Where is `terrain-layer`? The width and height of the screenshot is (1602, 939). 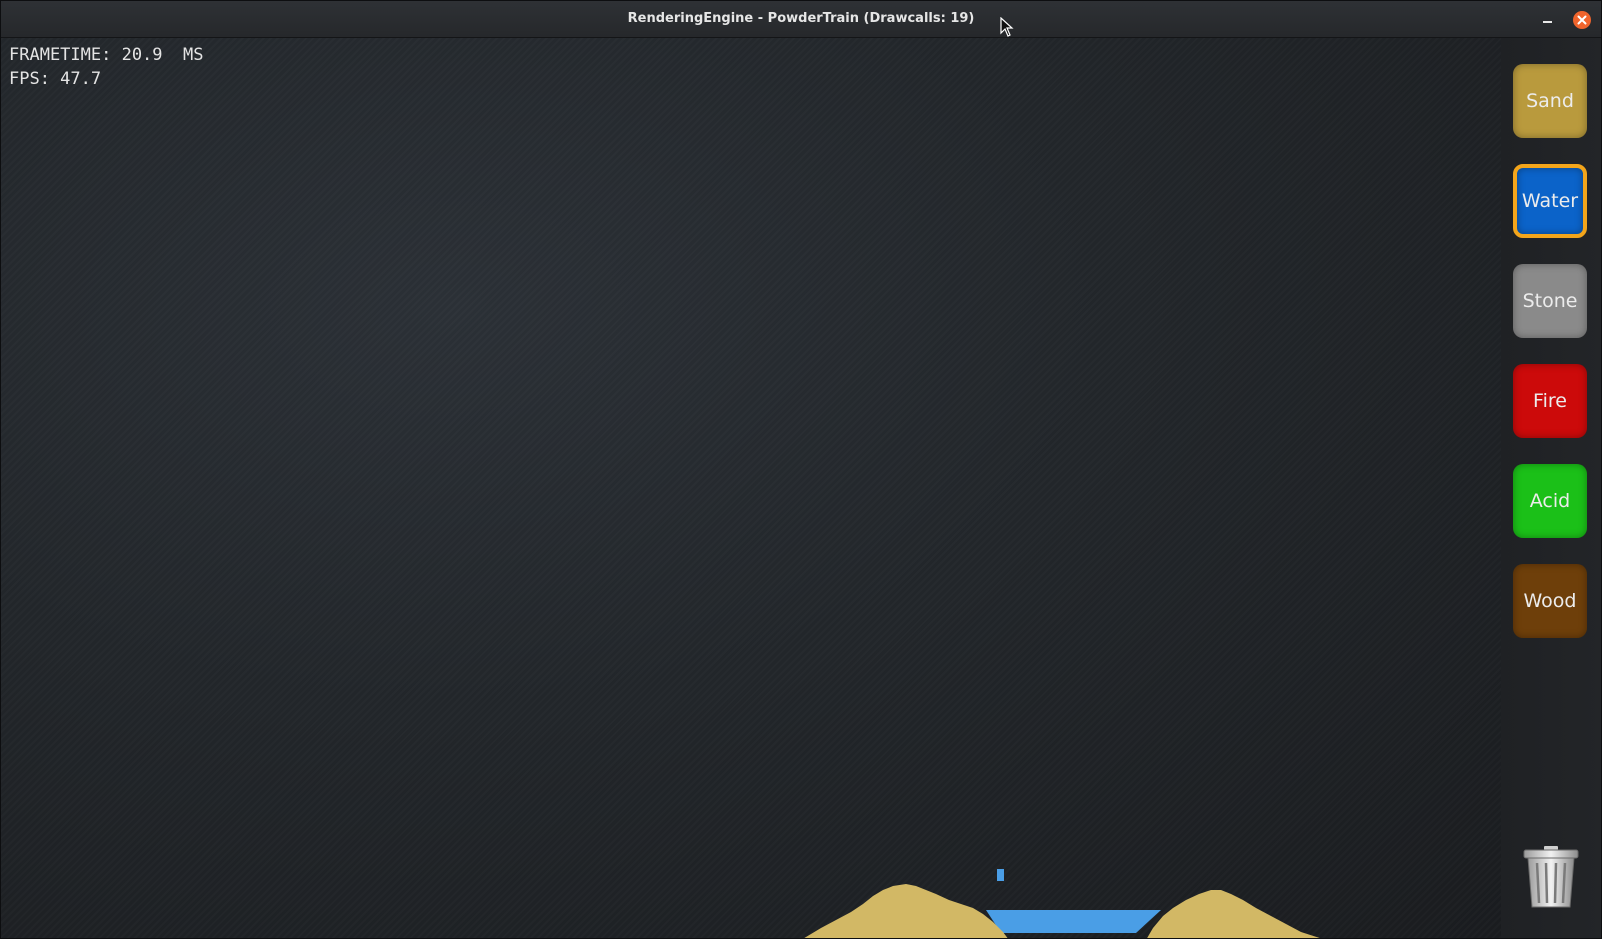 terrain-layer is located at coordinates (1062, 903).